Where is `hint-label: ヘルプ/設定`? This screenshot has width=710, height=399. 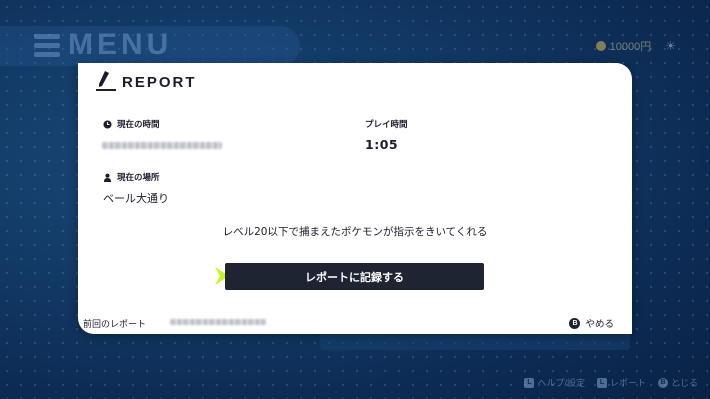
hint-label: ヘルプ/設定 is located at coordinates (561, 383).